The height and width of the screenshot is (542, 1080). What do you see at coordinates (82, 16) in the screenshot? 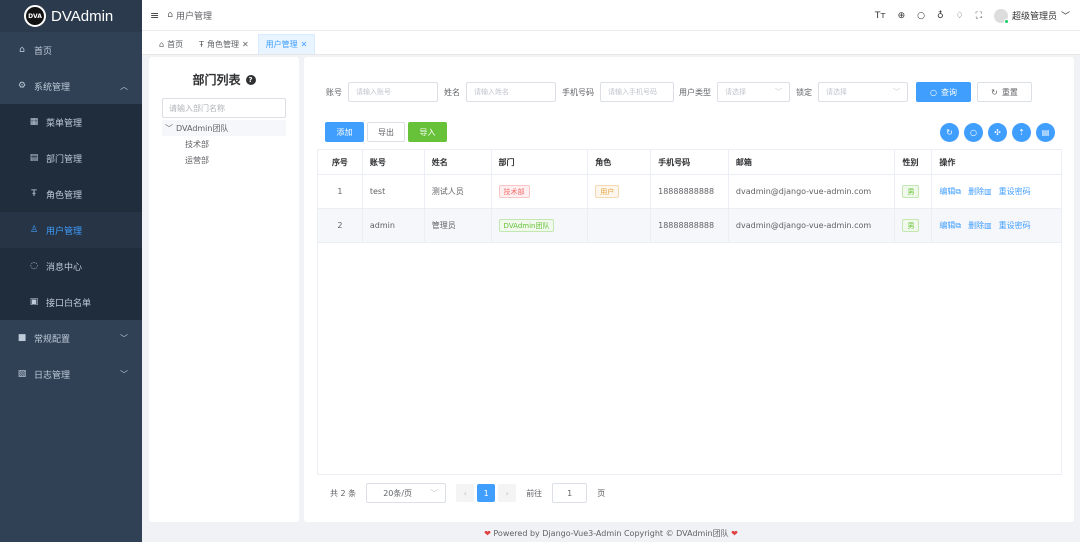
I see `app-name: DVAdmin` at bounding box center [82, 16].